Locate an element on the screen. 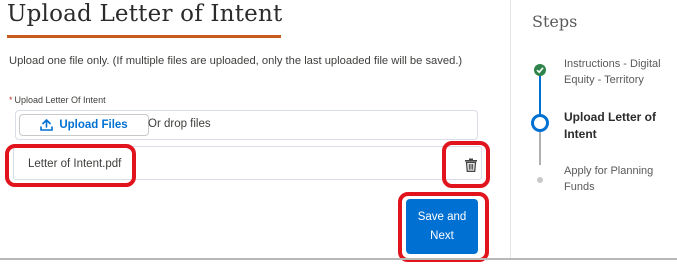  step-apply-funds: Apply for Planning Funds is located at coordinates (608, 179).